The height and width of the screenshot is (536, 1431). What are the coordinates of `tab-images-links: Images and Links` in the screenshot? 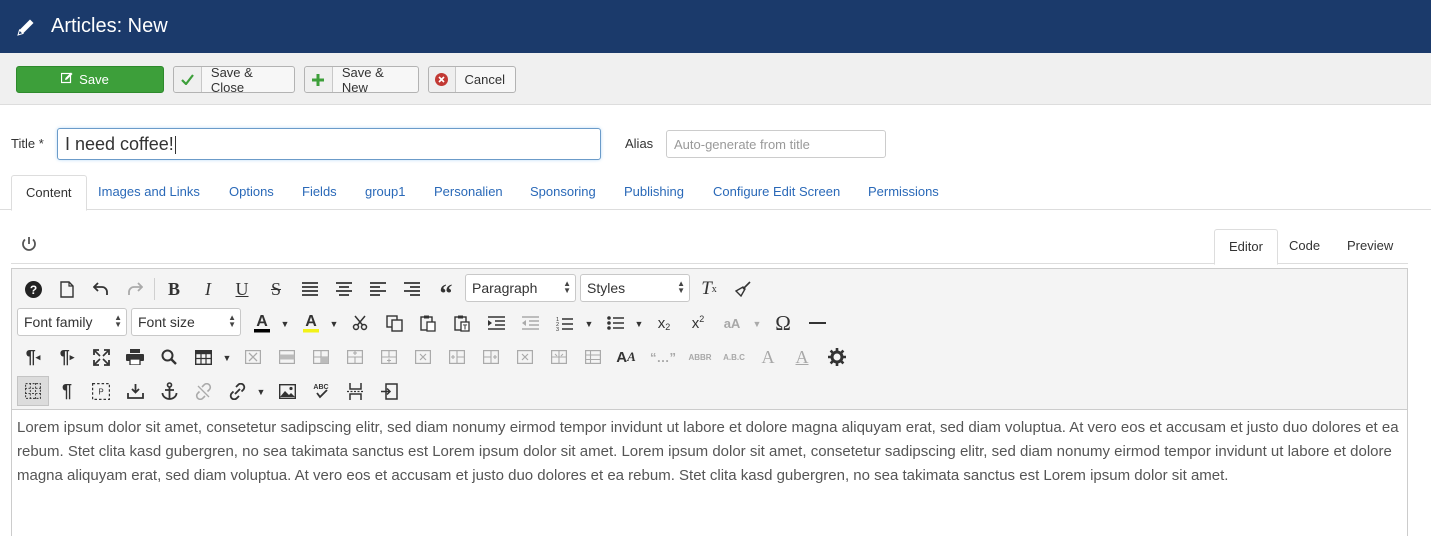 It's located at (149, 192).